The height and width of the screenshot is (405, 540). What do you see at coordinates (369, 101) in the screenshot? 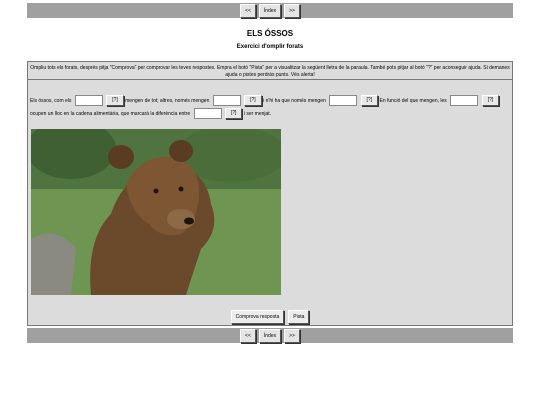
I see `help-button-3: [?]` at bounding box center [369, 101].